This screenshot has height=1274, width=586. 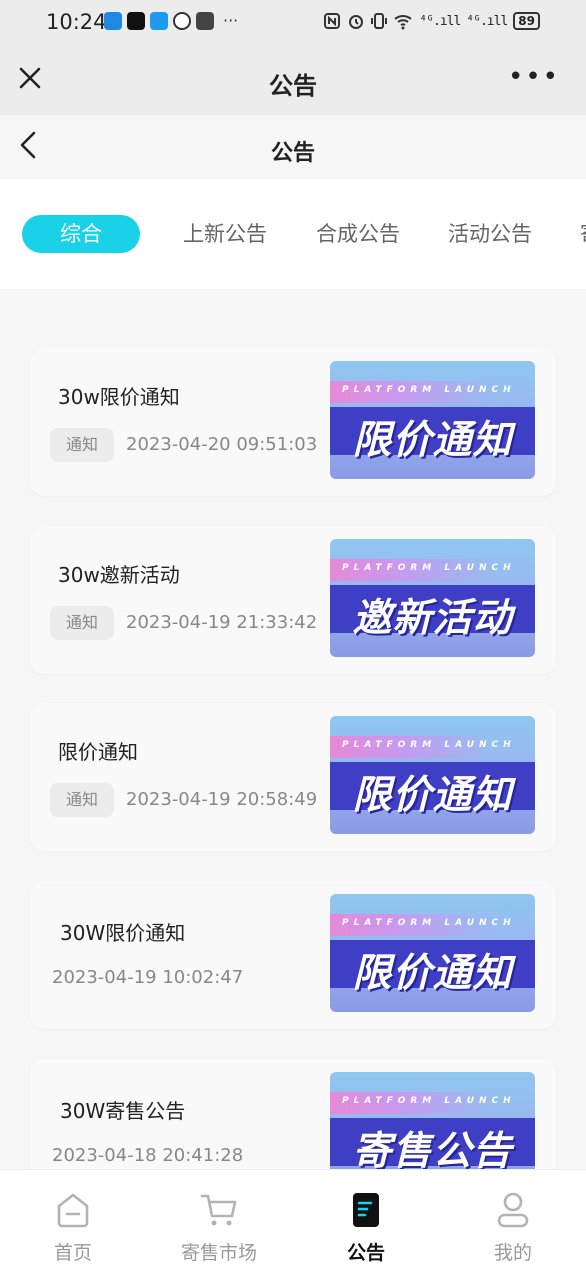 I want to click on battery-icon: 89, so click(x=526, y=21).